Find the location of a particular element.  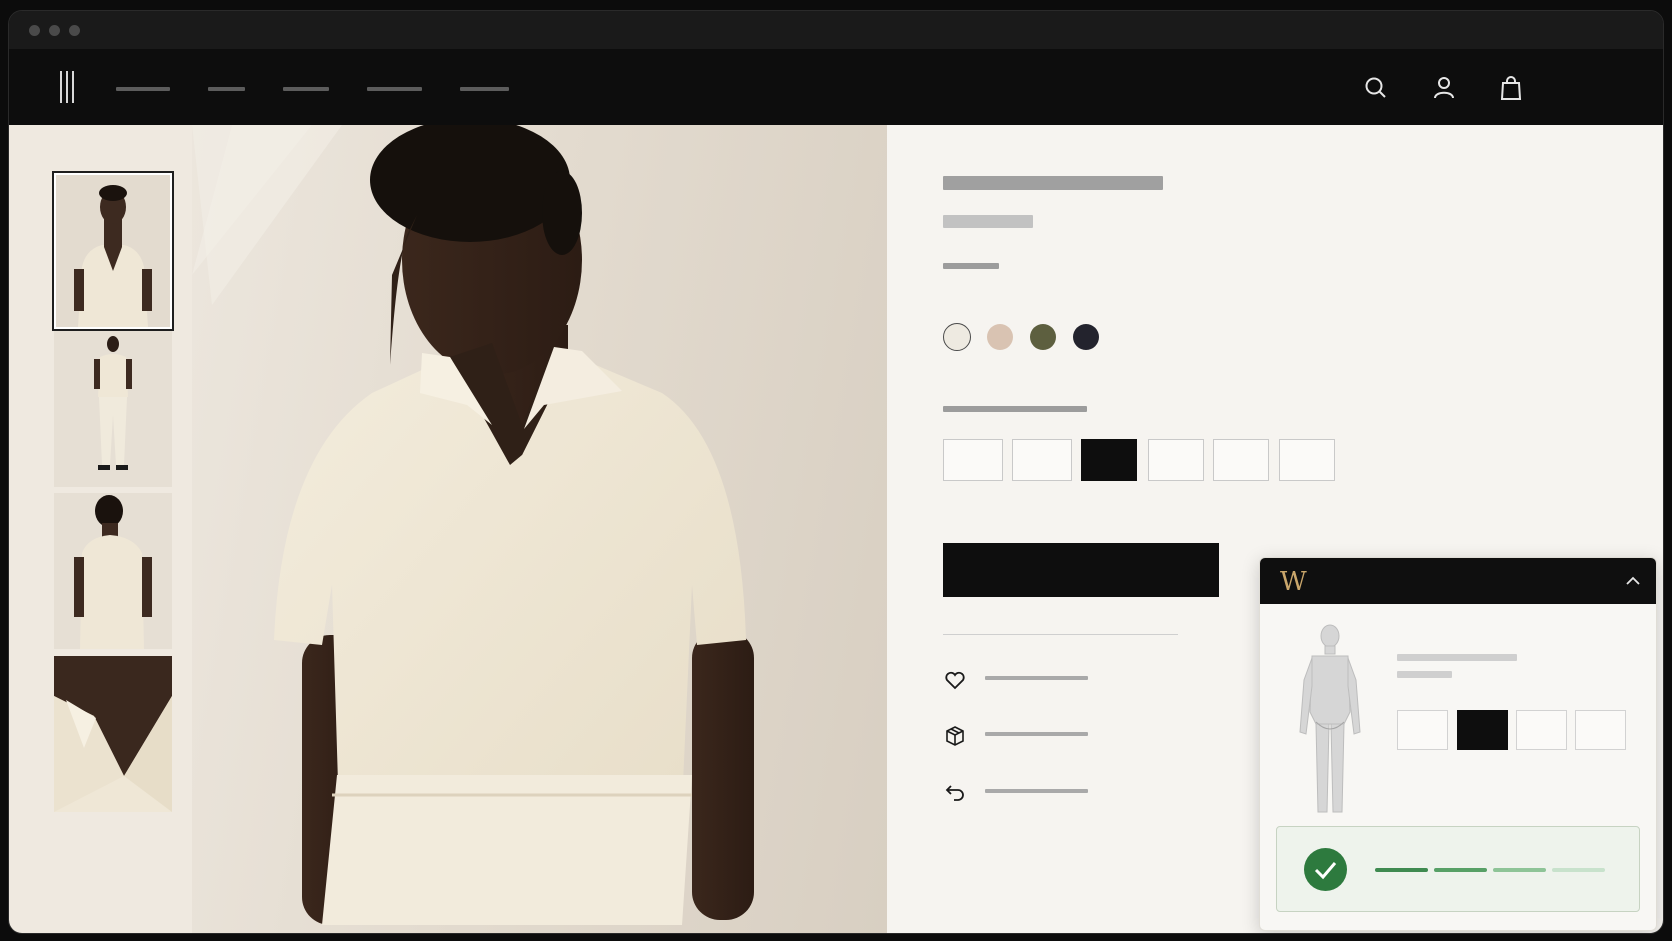

body-figure-icon is located at coordinates (1330, 718).